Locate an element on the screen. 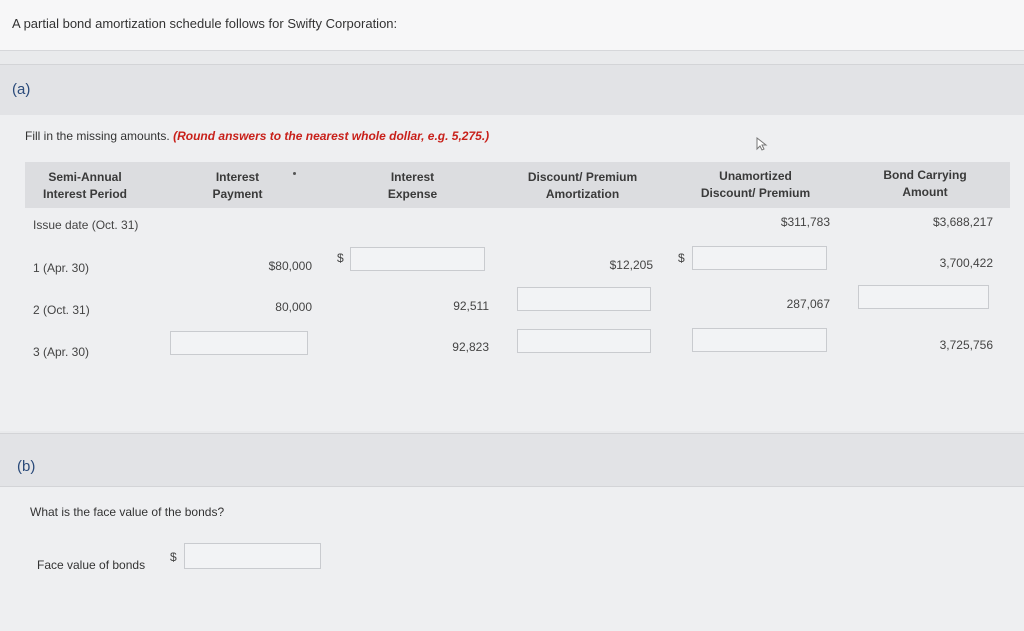  row-2-payment: 80,000 is located at coordinates (293, 307).